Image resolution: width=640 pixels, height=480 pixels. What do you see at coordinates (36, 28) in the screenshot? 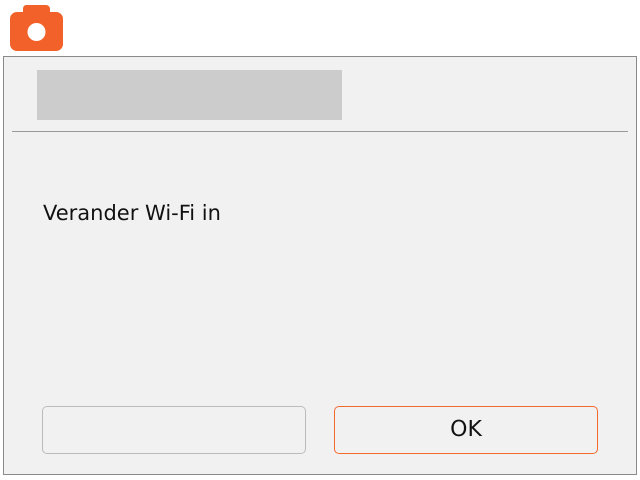
I see `camera-icon` at bounding box center [36, 28].